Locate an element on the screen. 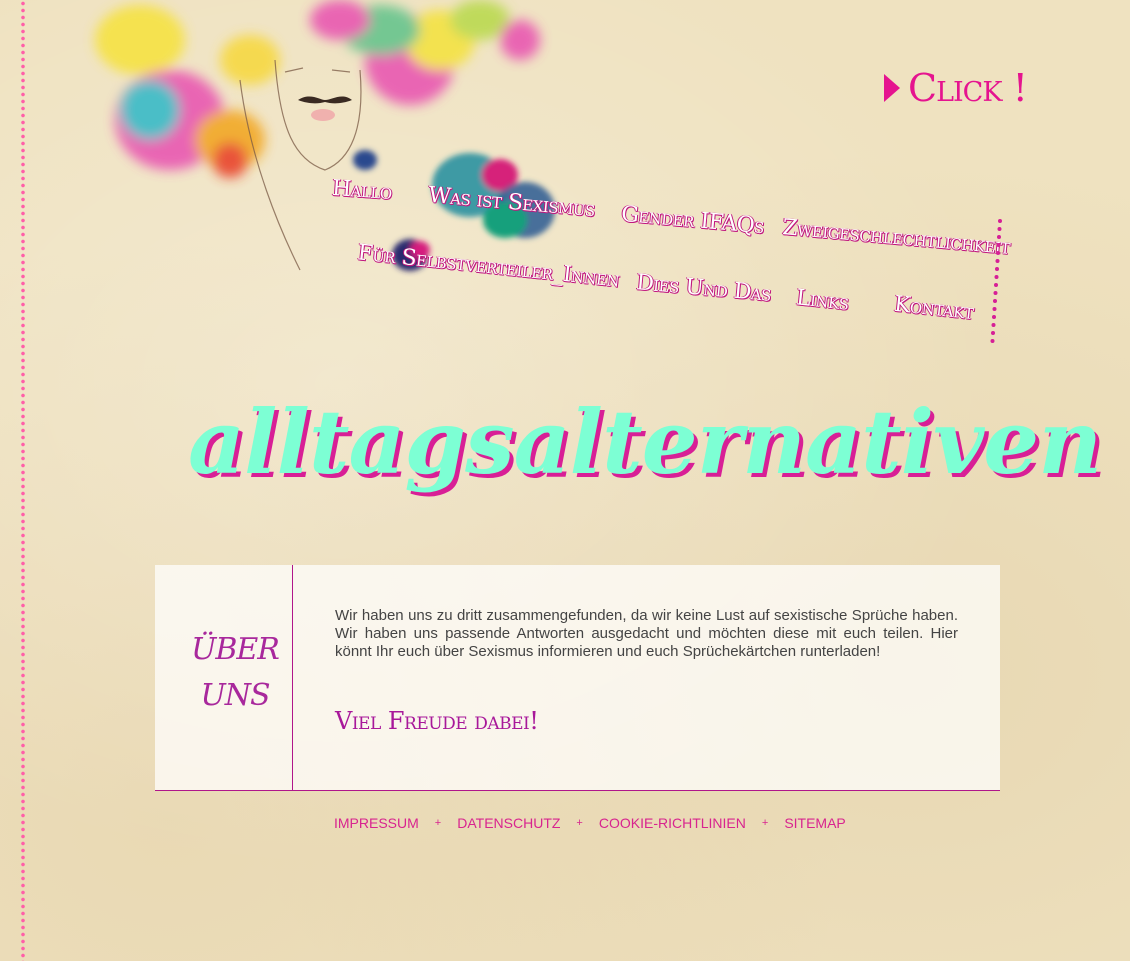 The height and width of the screenshot is (961, 1130). nav-item-links: Links is located at coordinates (822, 300).